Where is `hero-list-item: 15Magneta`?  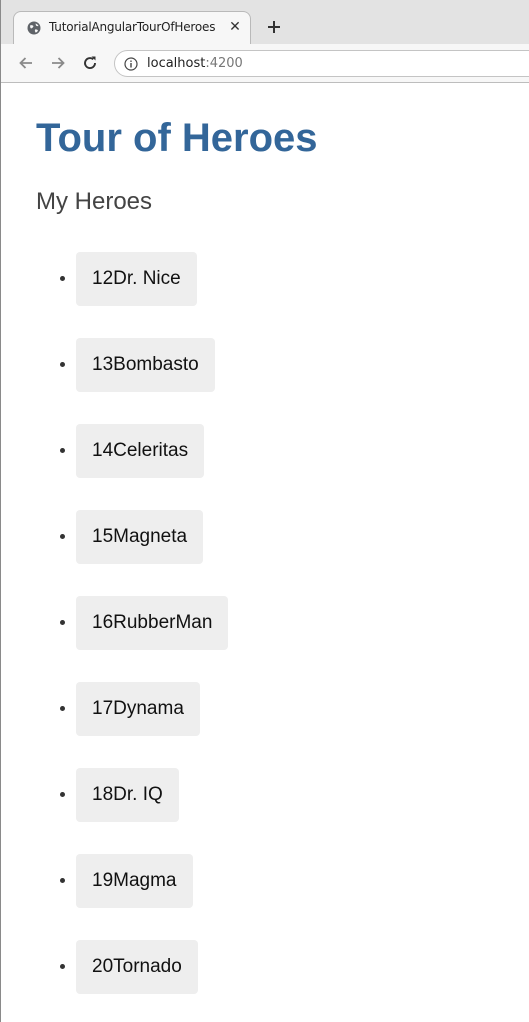 hero-list-item: 15Magneta is located at coordinates (265, 537).